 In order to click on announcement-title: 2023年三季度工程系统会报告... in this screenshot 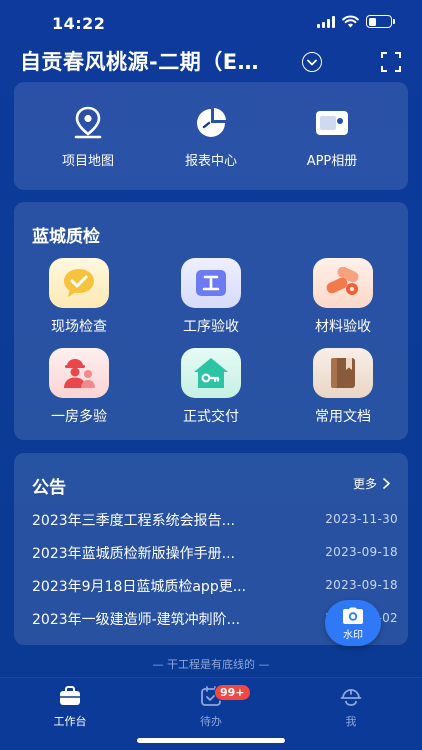, I will do `click(133, 521)`.